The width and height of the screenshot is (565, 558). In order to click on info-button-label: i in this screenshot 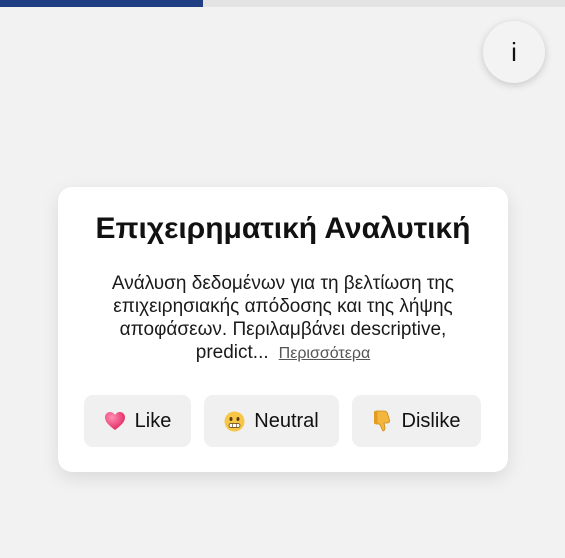, I will do `click(514, 51)`.